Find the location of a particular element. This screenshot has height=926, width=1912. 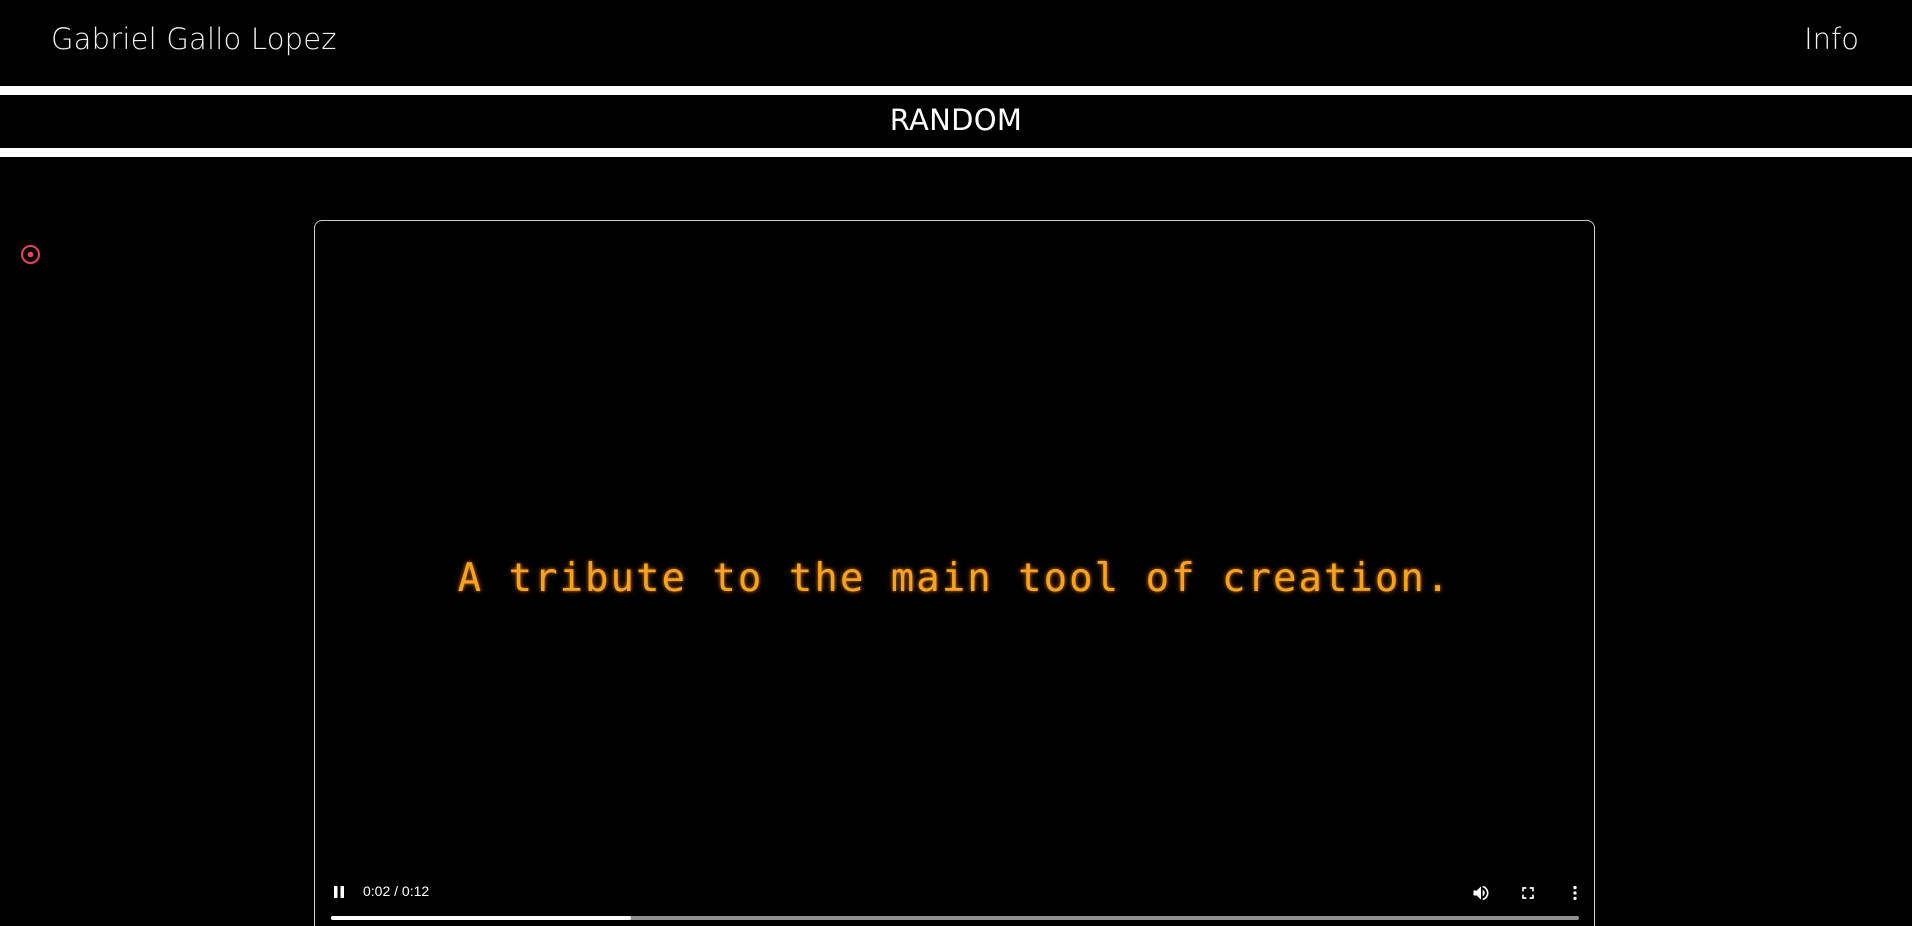

top-divider is located at coordinates (956, 90).